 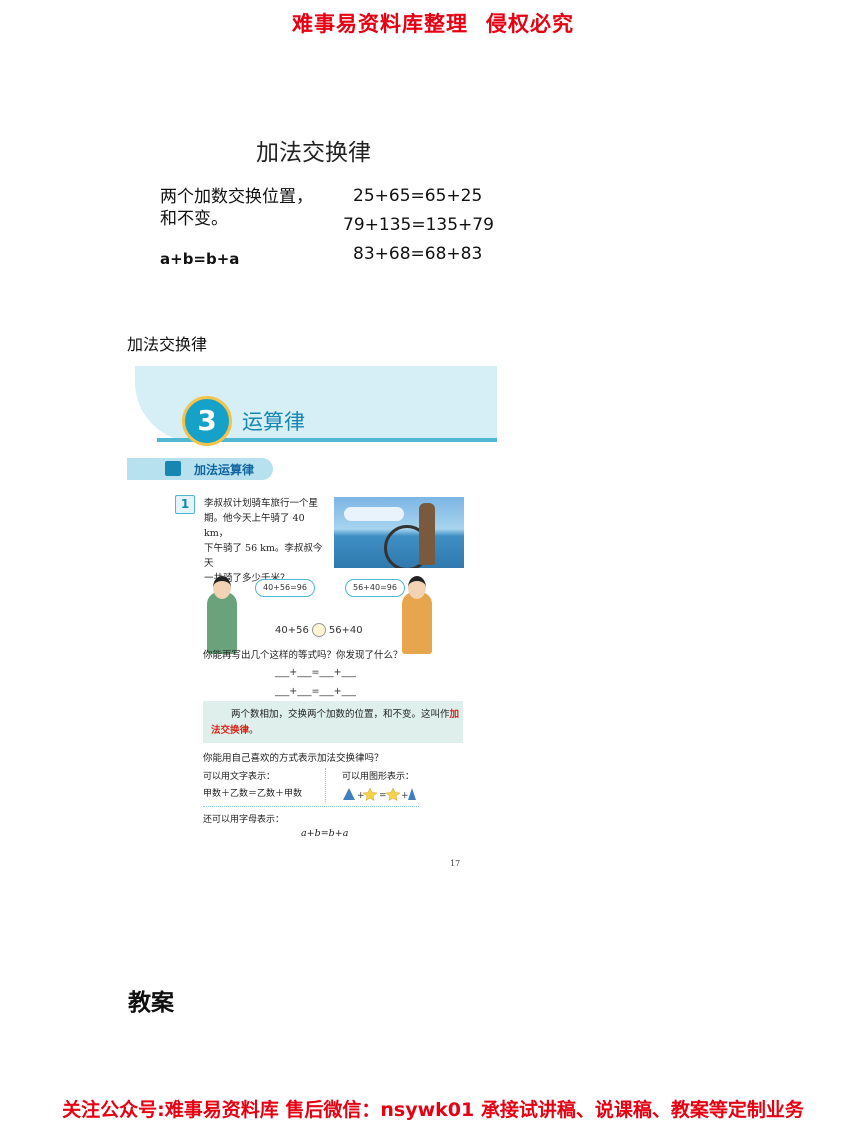 What do you see at coordinates (263, 556) in the screenshot?
I see `problem-line: 下午骑了 56 km。李叔叔今天` at bounding box center [263, 556].